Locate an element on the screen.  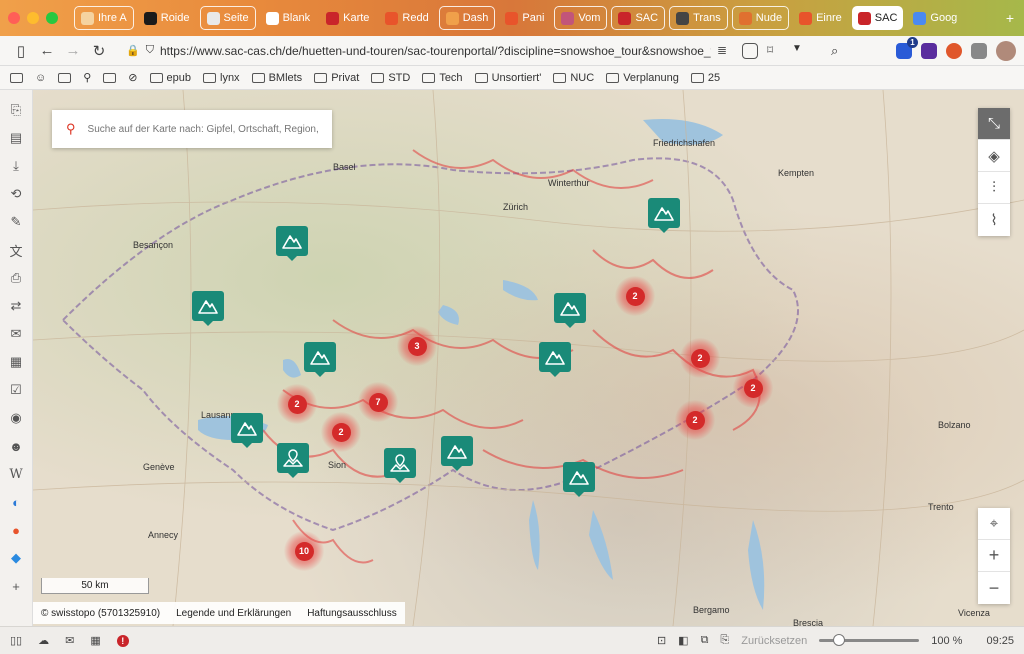
capture-icon: ⊡ is located at coordinates (661, 640).